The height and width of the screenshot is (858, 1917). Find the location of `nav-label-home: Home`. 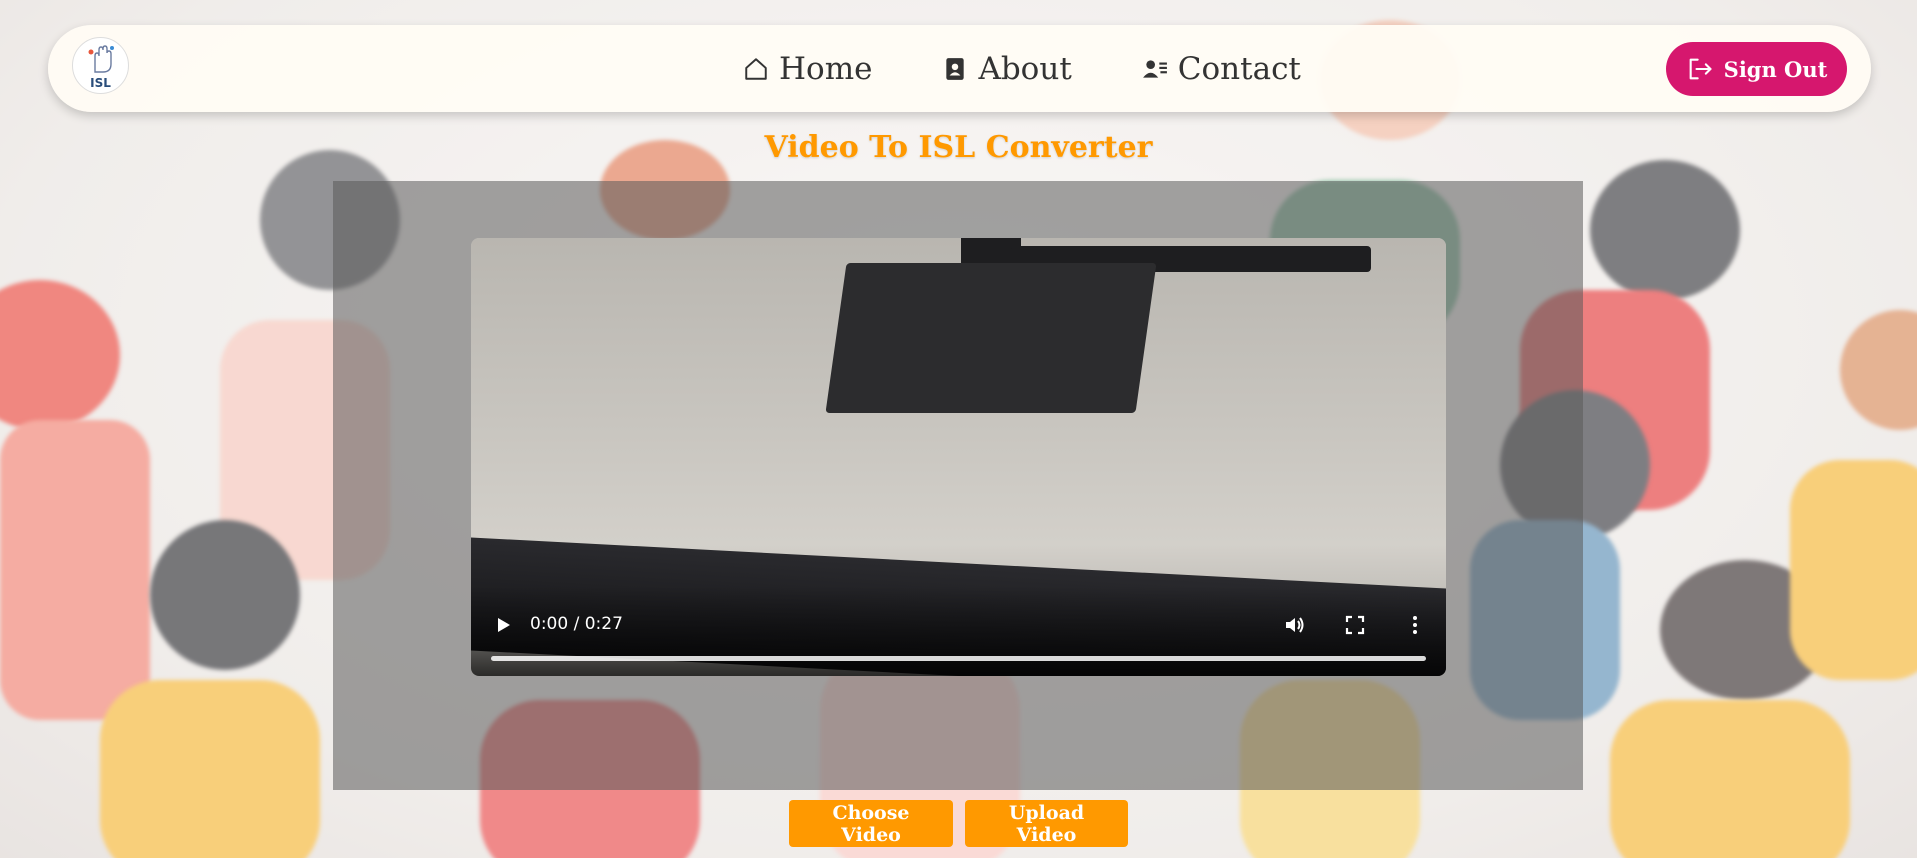

nav-label-home: Home is located at coordinates (826, 68).